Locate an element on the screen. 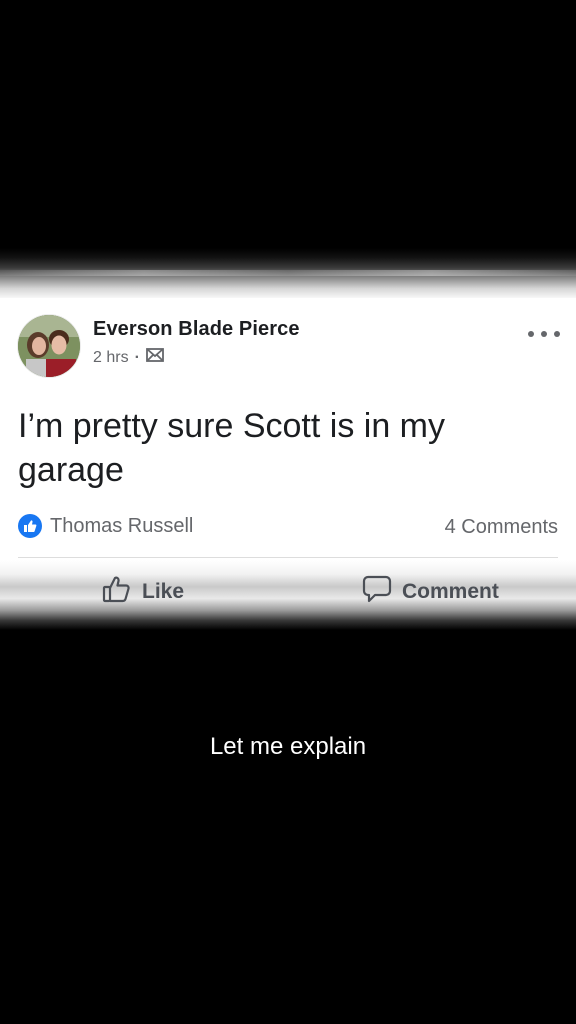 This screenshot has width=576, height=1024. more-options-icon is located at coordinates (544, 334).